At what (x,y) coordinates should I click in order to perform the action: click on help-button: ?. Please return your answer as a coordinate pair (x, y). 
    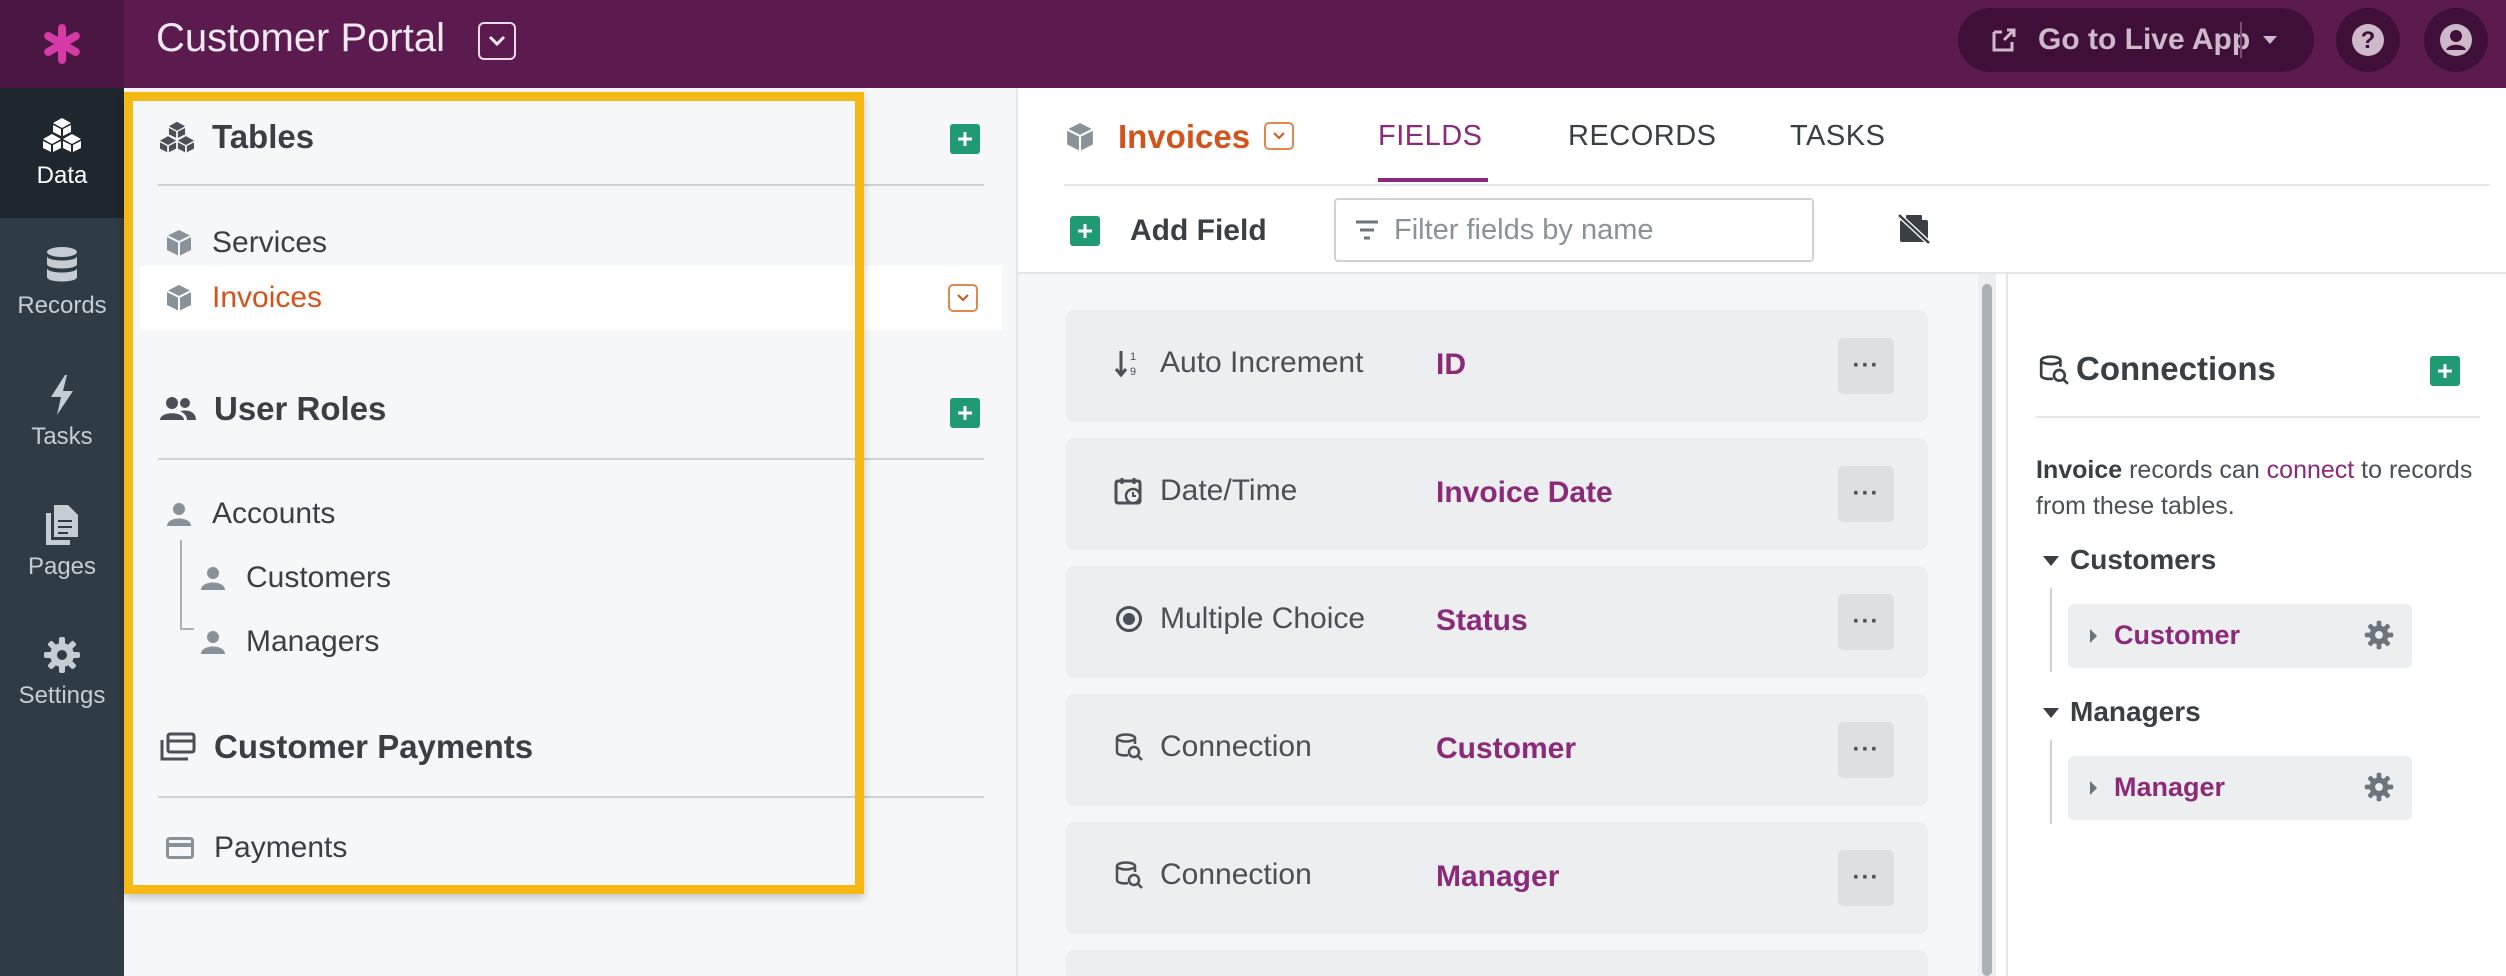
    Looking at the image, I should click on (2368, 40).